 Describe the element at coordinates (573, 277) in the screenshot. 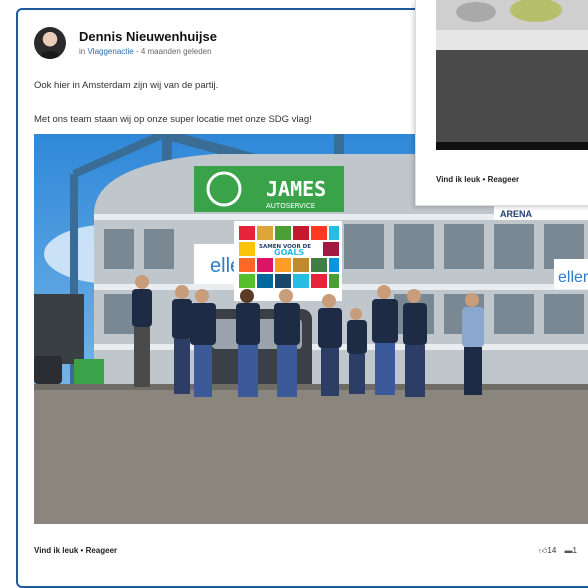

I see `partial-sign-right: eller` at that location.